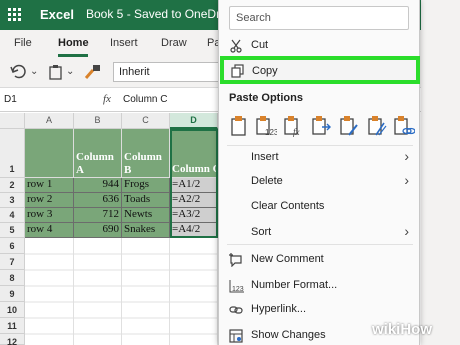 This screenshot has height=345, width=460. What do you see at coordinates (236, 336) in the screenshot?
I see `show-changes-icon` at bounding box center [236, 336].